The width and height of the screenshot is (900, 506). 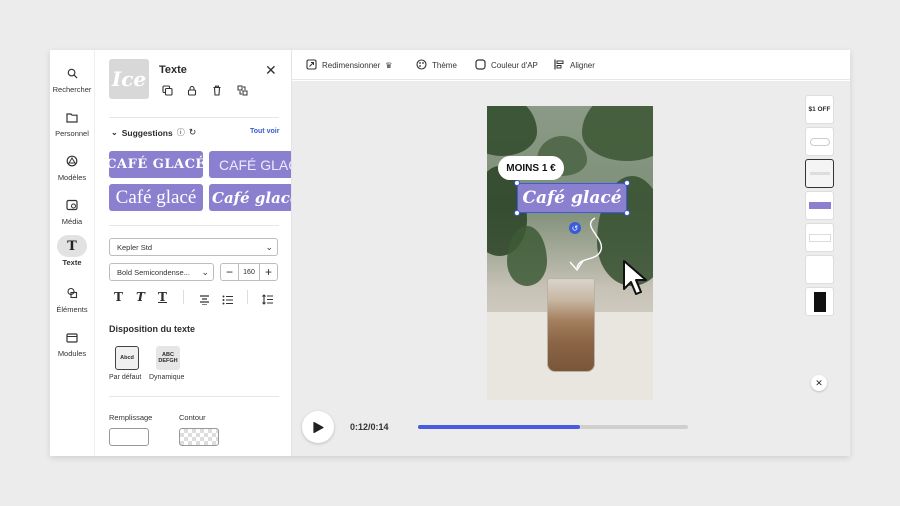 I want to click on refresh-icon: ↻, so click(x=193, y=132).